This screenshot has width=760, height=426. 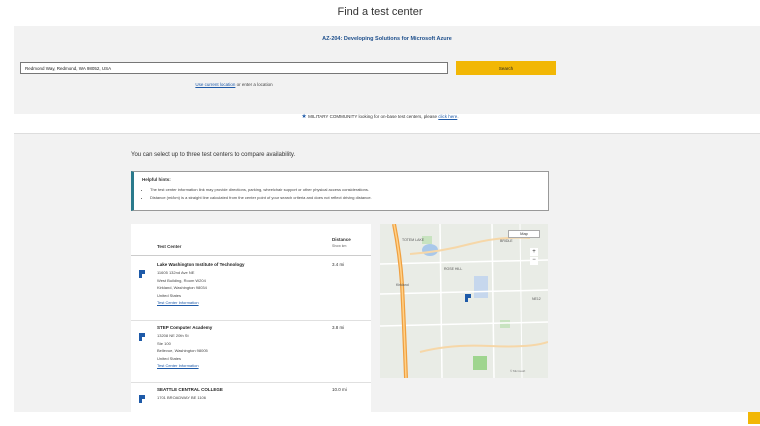 I want to click on map-marker-icon, so click(x=468, y=298).